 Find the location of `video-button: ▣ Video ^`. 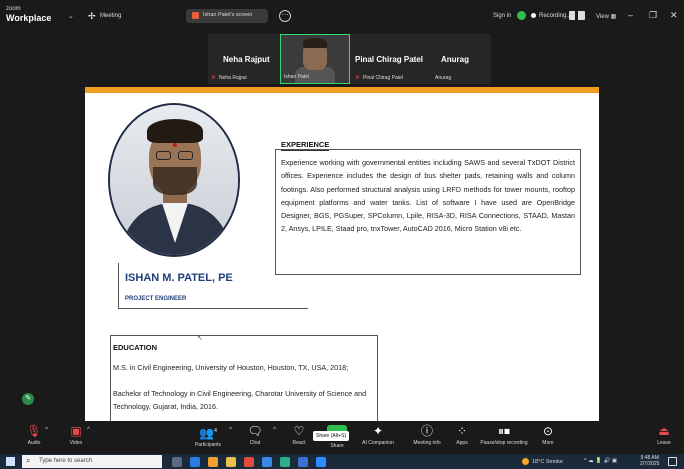

video-button: ▣ Video ^ is located at coordinates (76, 437).